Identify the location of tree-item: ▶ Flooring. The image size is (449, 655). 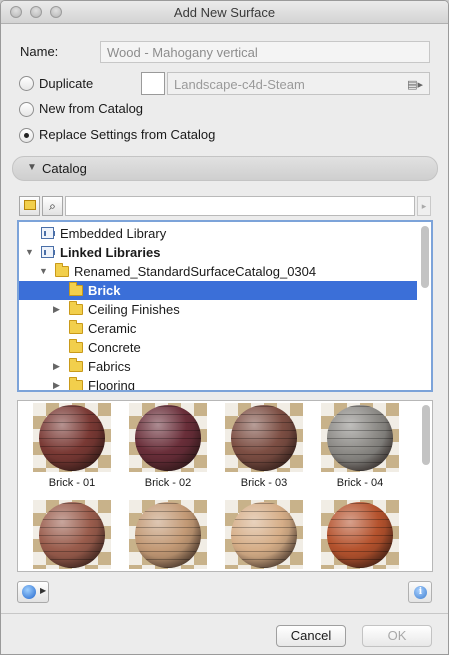
(218, 384).